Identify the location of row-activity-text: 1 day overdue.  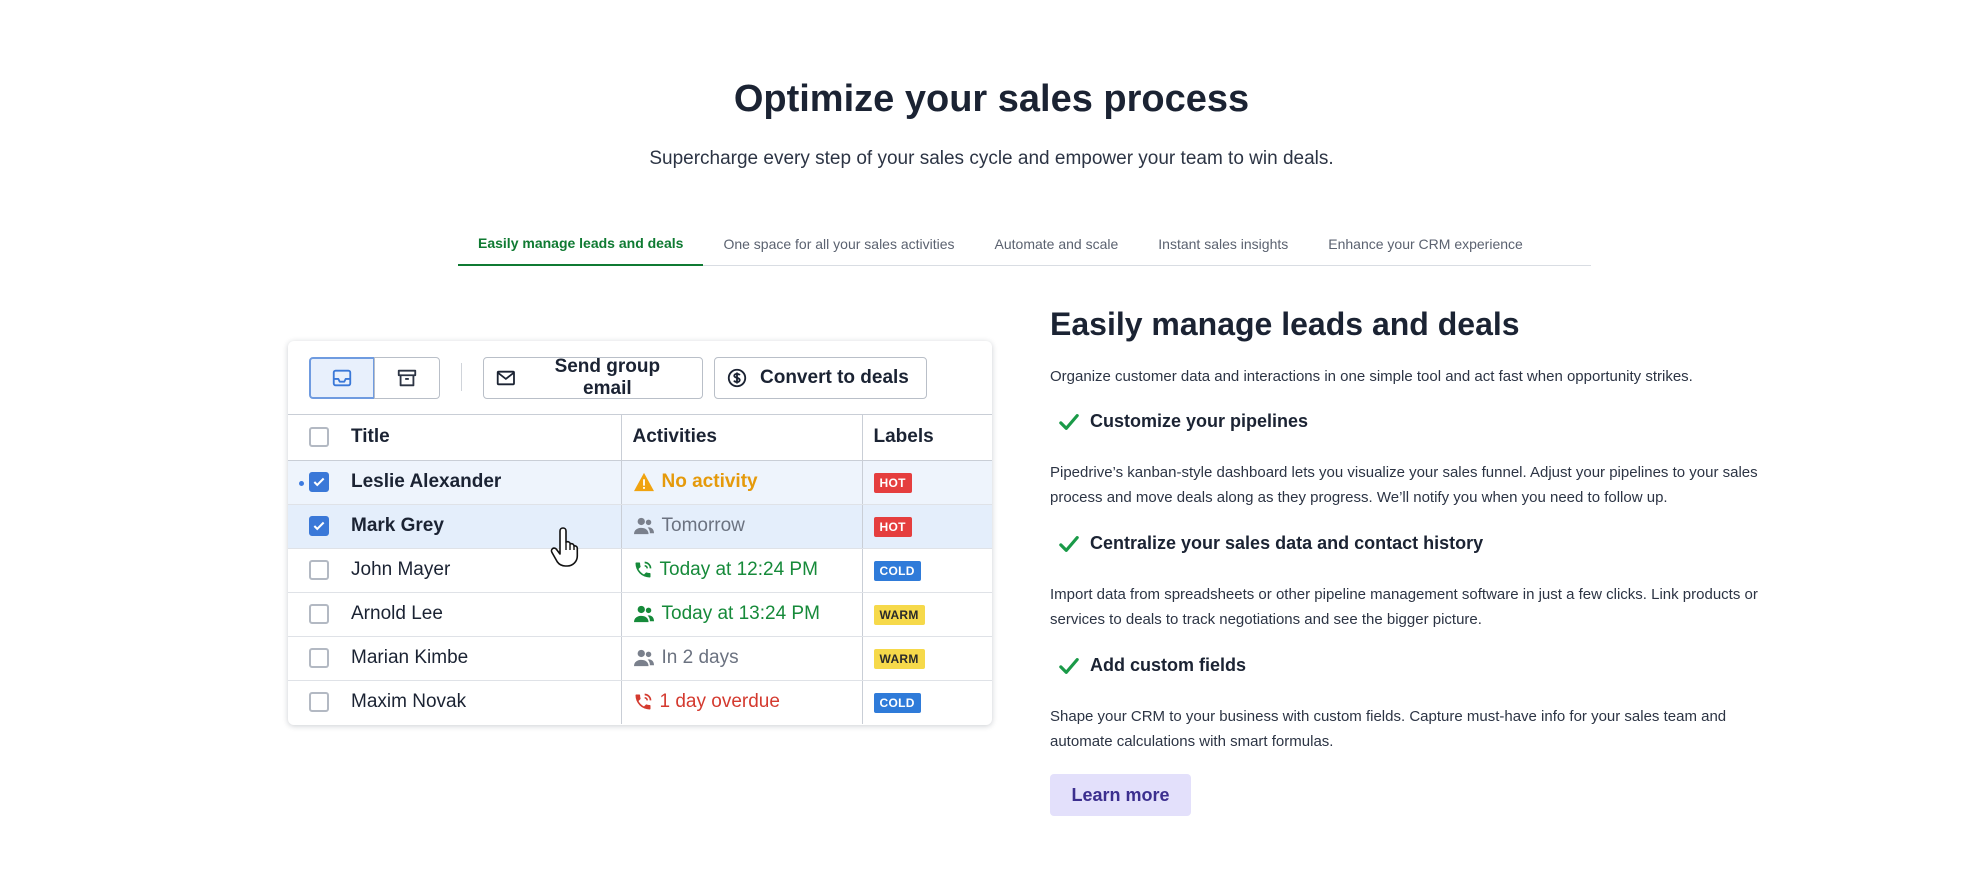
(719, 702).